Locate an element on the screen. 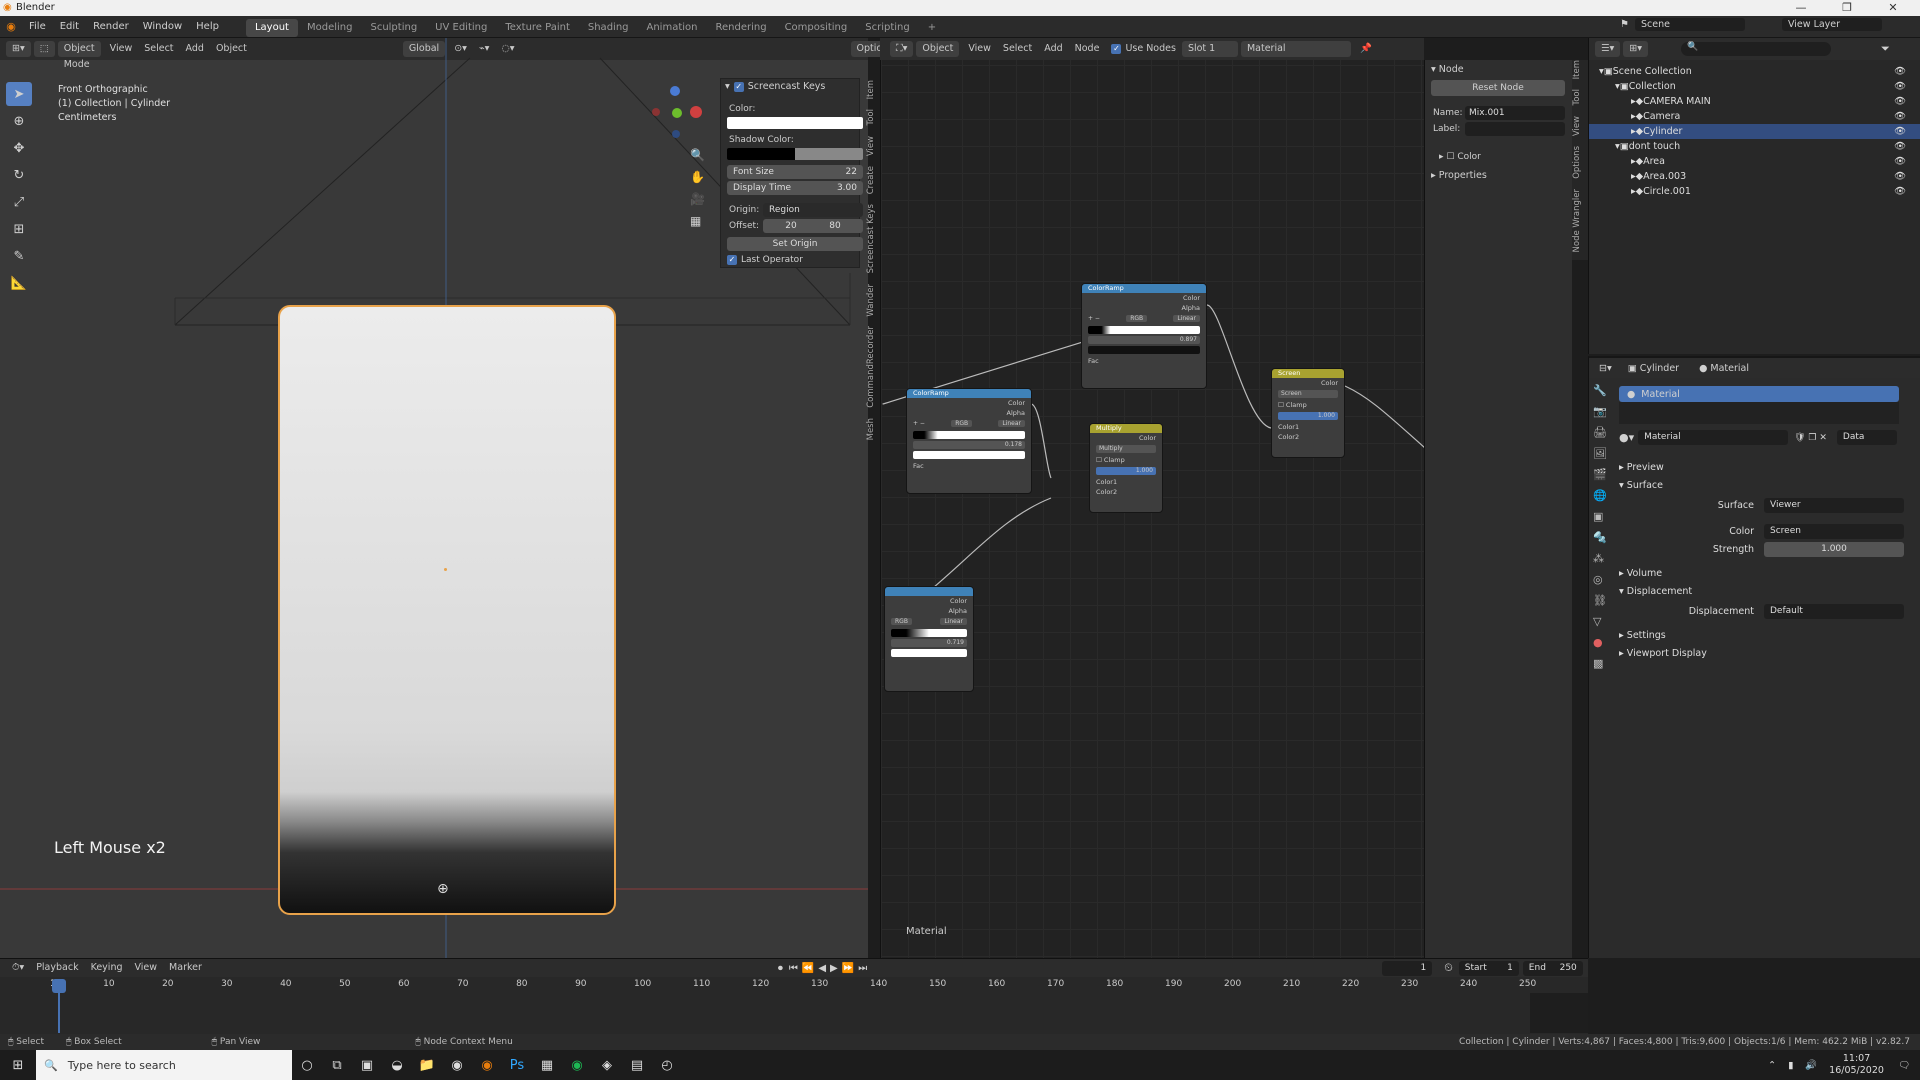  node-menu-view: View is located at coordinates (979, 49).